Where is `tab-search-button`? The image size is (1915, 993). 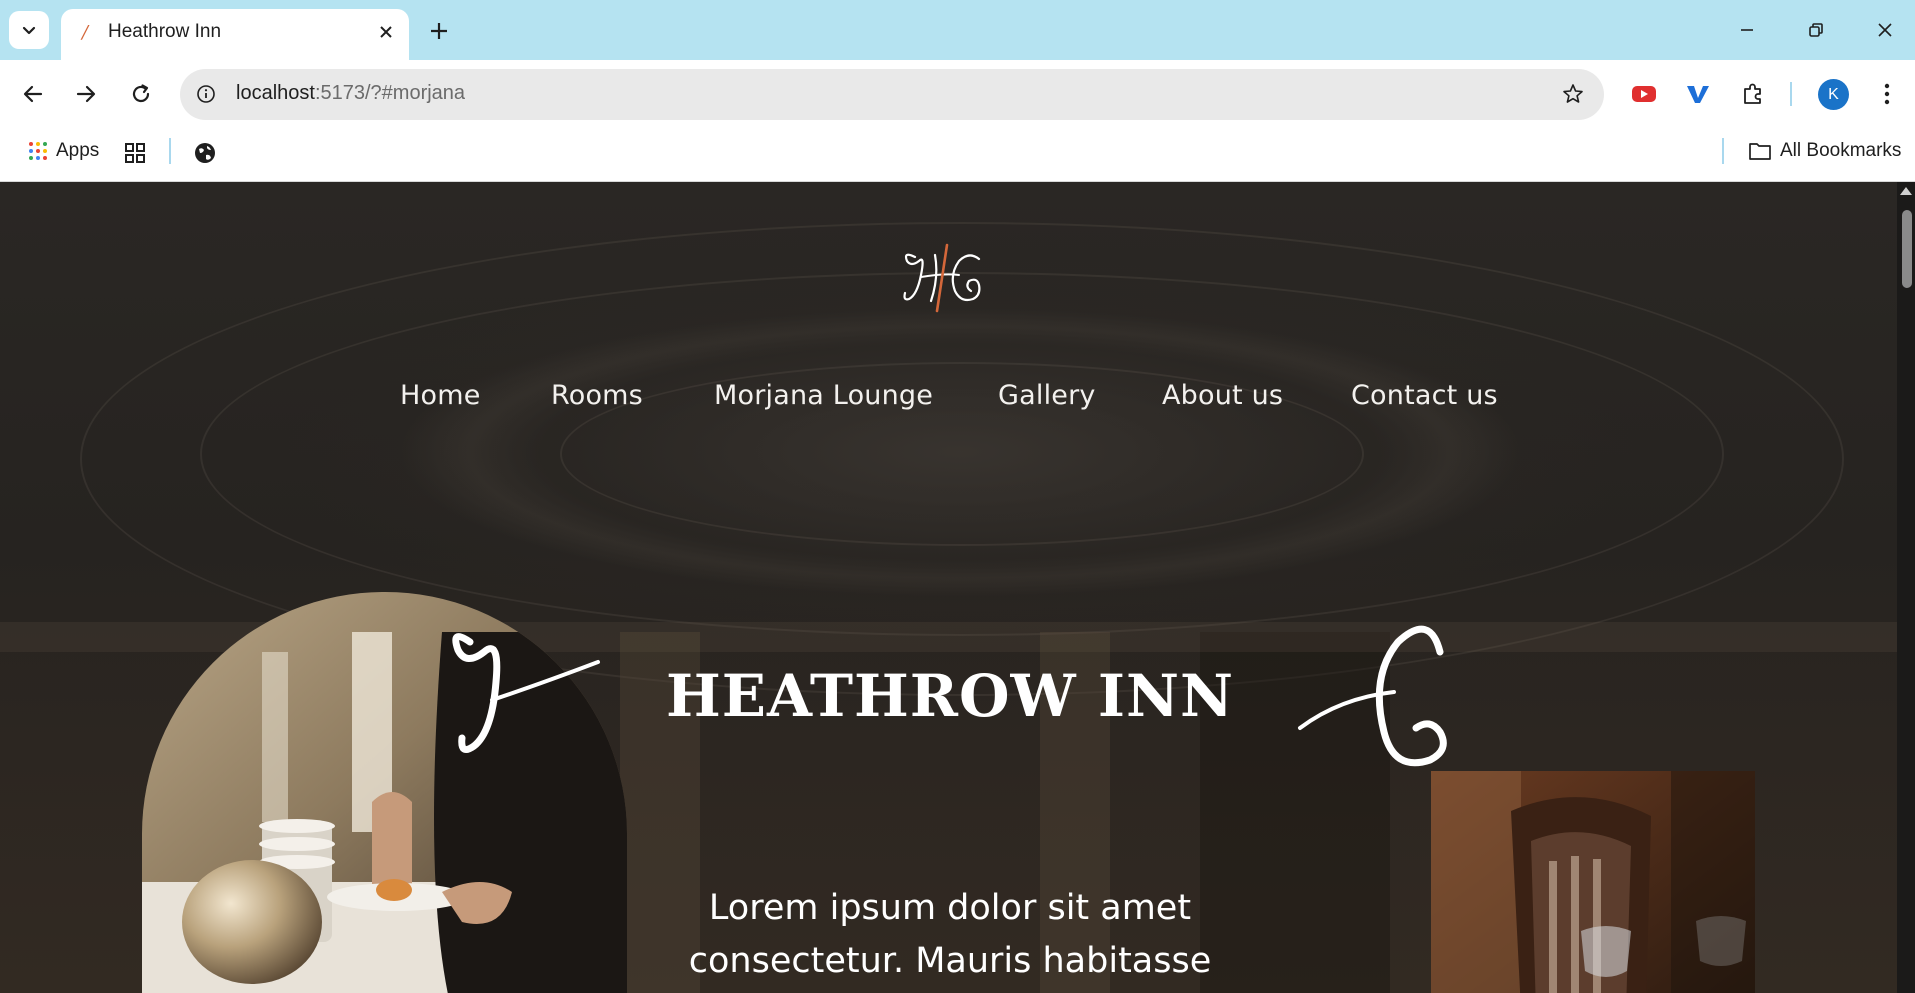 tab-search-button is located at coordinates (29, 30).